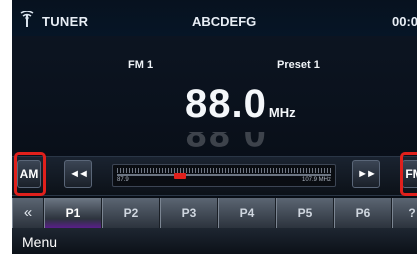 The width and height of the screenshot is (417, 254). What do you see at coordinates (179, 176) in the screenshot?
I see `slider-thumb` at bounding box center [179, 176].